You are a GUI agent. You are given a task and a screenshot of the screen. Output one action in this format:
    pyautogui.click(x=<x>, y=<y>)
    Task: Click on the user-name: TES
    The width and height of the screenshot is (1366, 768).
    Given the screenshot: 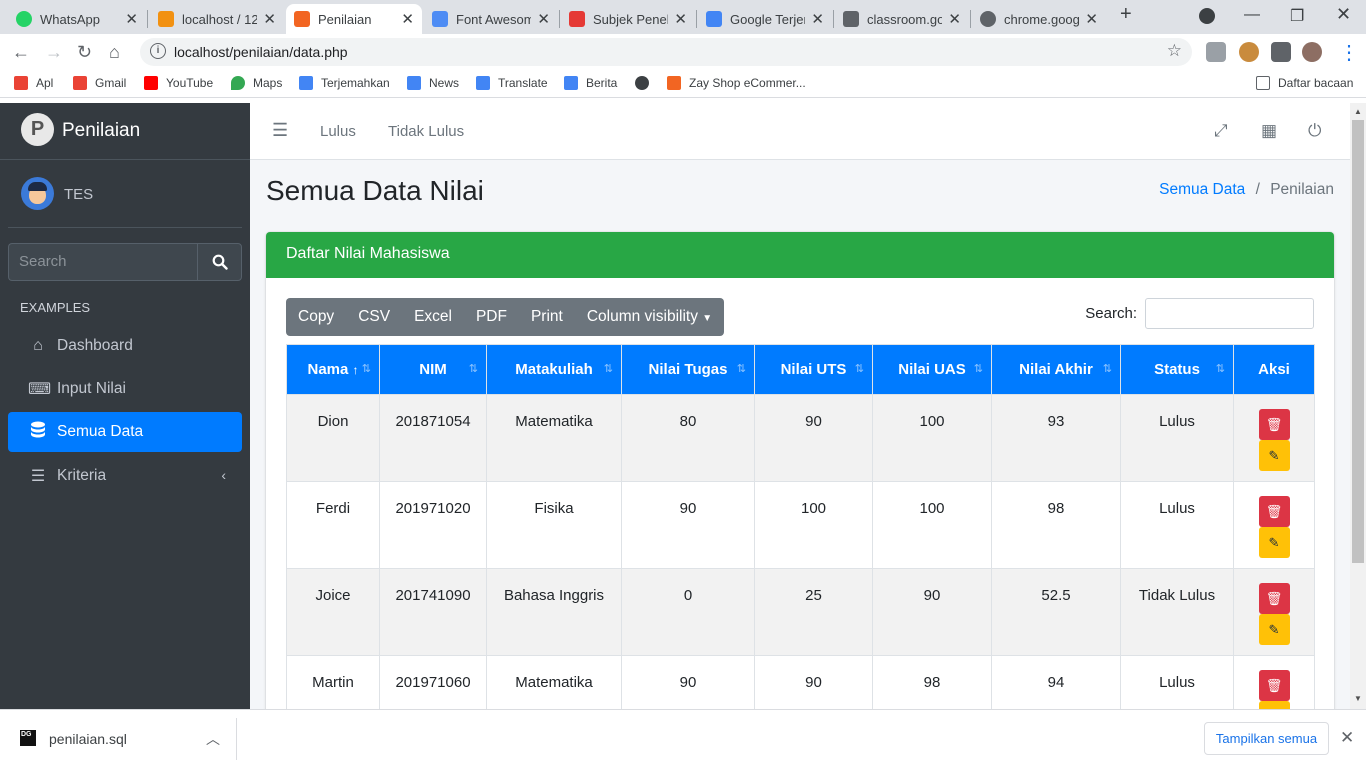 What is the action you would take?
    pyautogui.click(x=78, y=194)
    